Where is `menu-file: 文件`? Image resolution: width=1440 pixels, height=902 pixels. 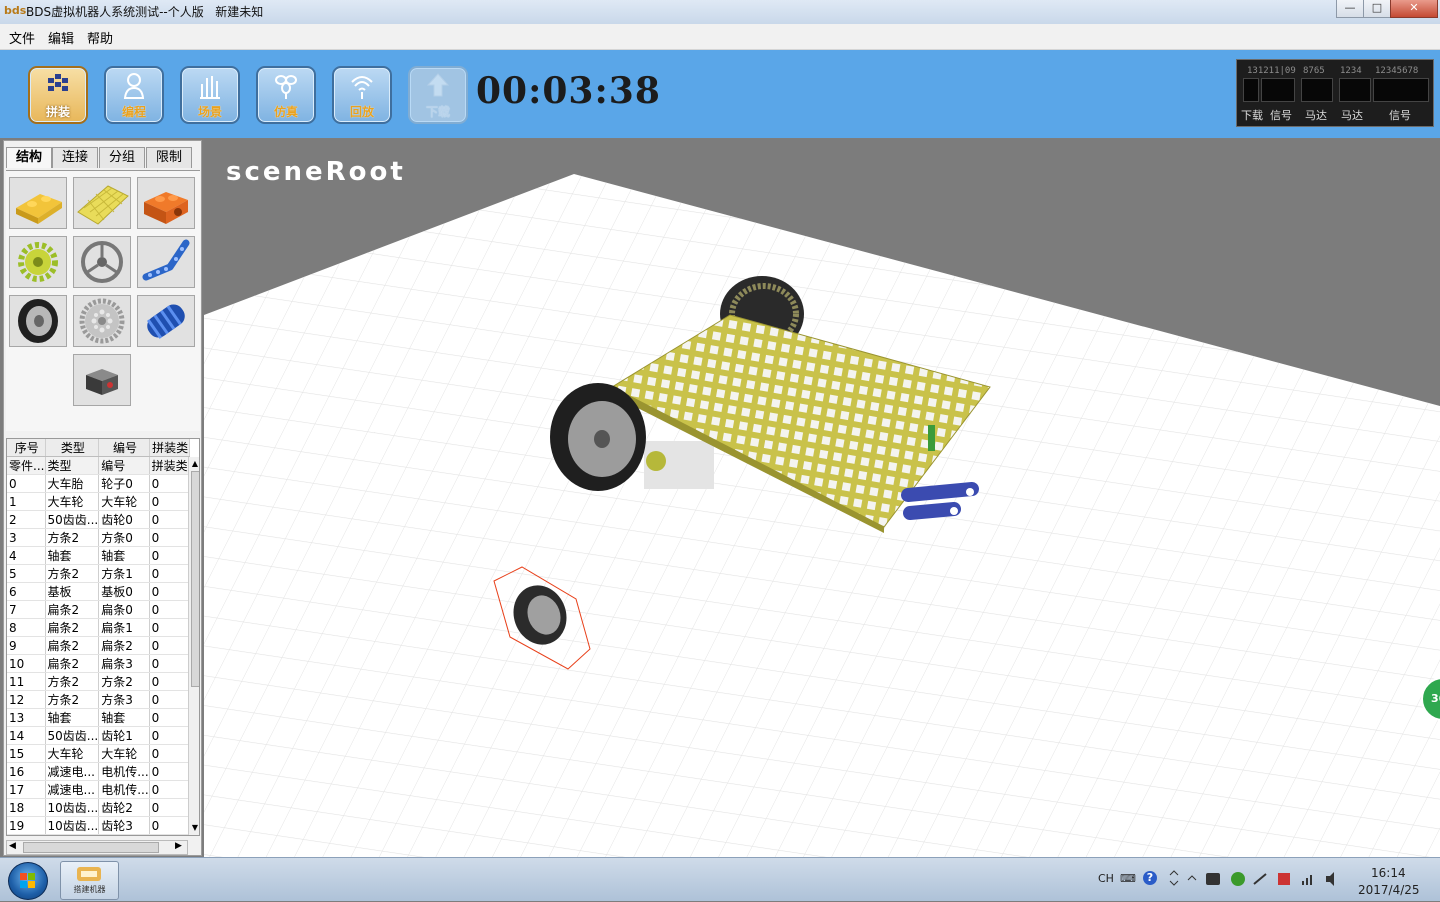
menu-file: 文件 is located at coordinates (22, 37).